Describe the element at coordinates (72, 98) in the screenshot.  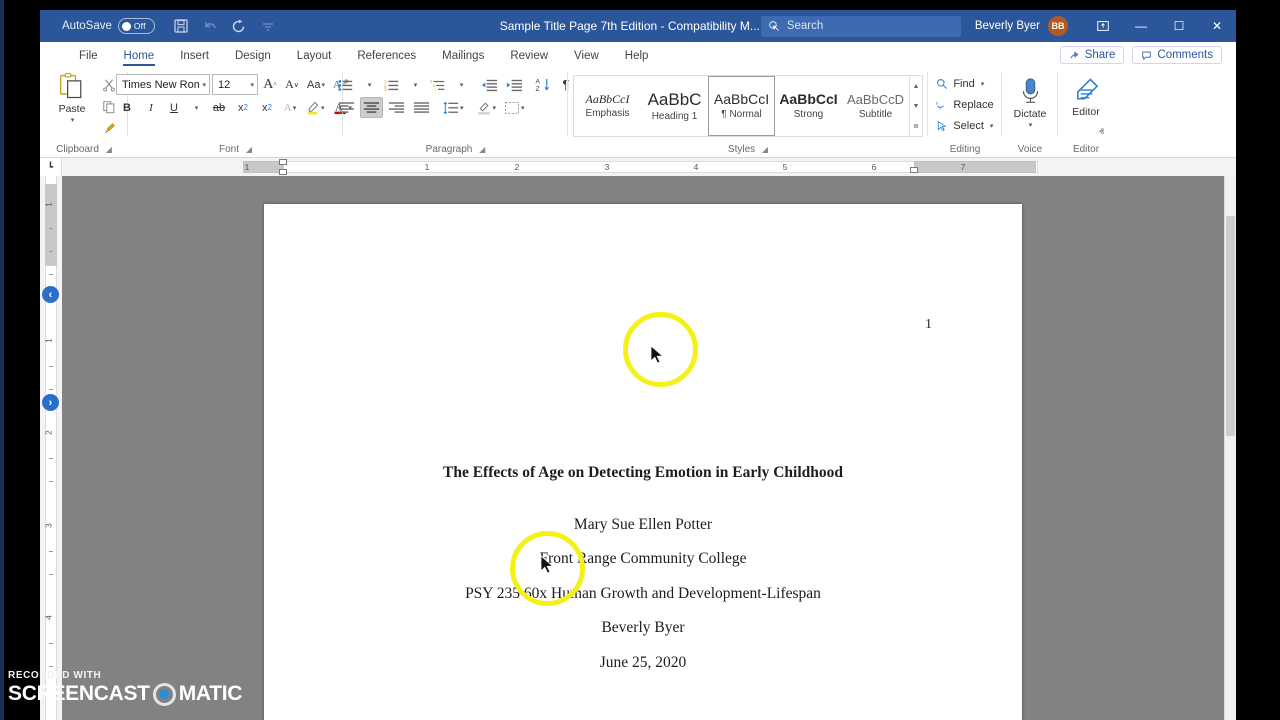
I see `paste-button: Paste ▾` at that location.